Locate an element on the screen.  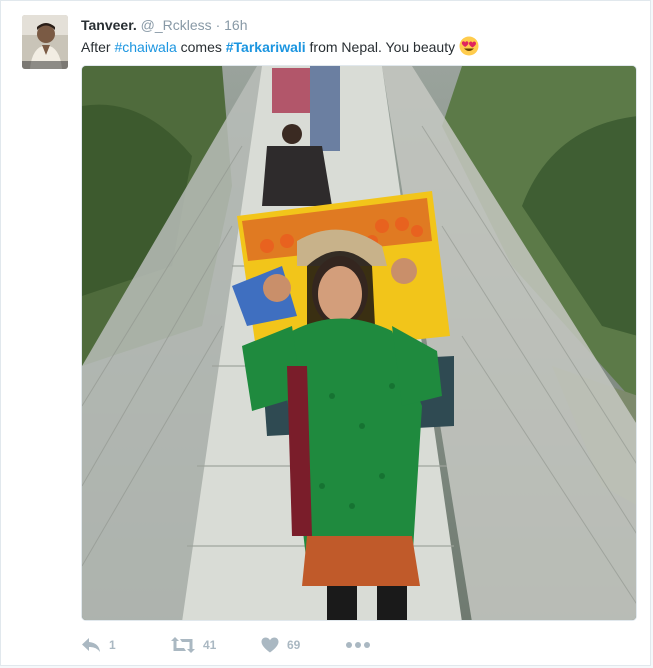
hashtag-chaiwala: #chaiwala is located at coordinates (145, 47).